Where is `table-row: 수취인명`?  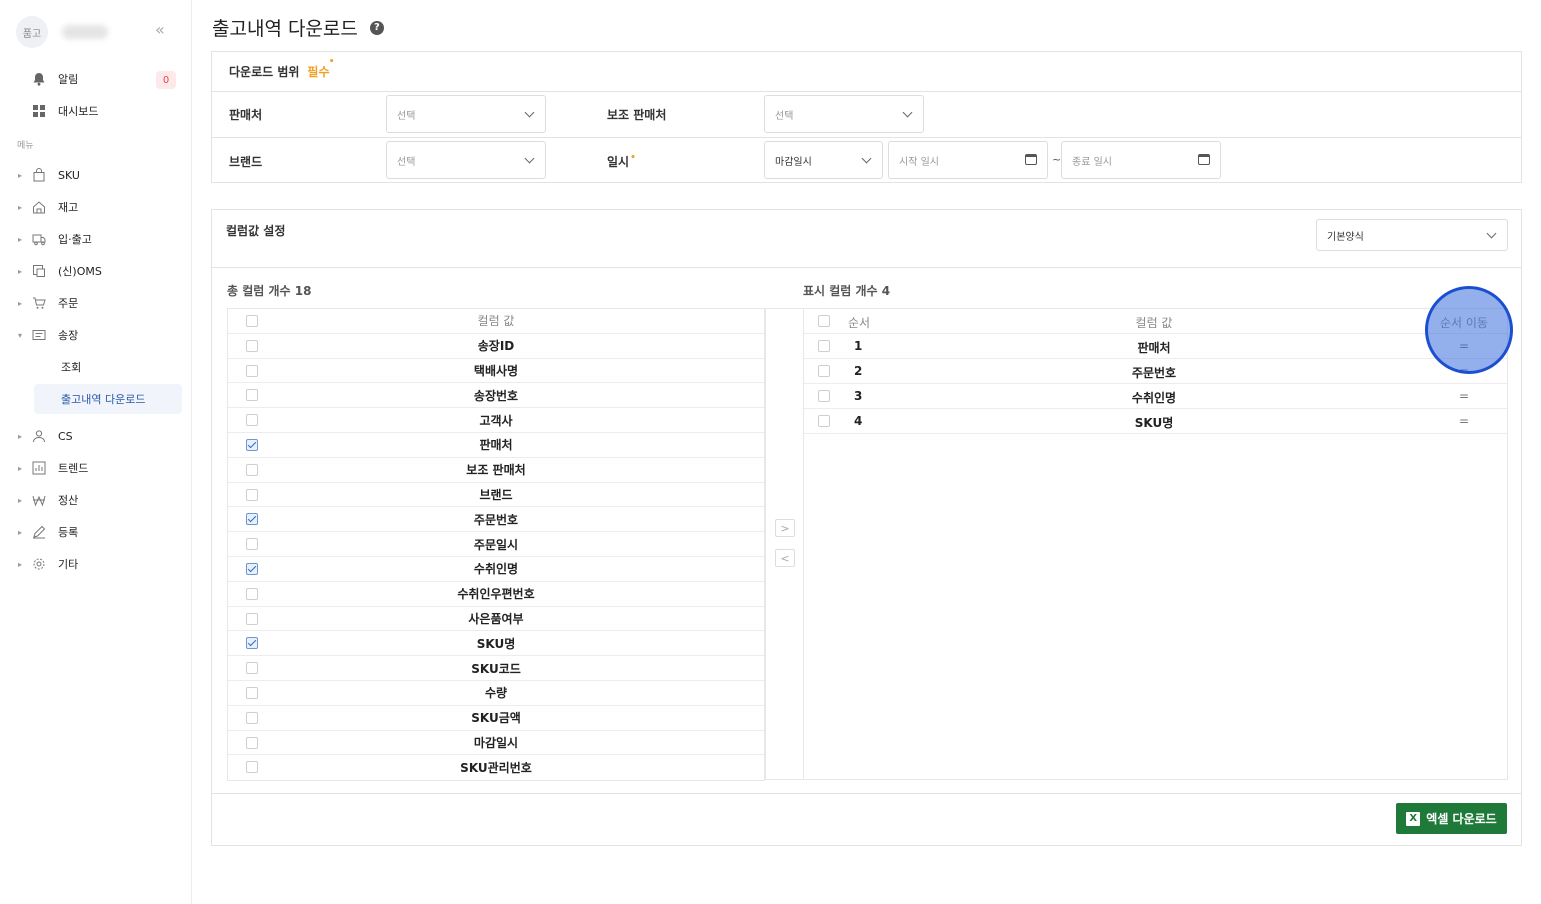
table-row: 수취인명 is located at coordinates (496, 569).